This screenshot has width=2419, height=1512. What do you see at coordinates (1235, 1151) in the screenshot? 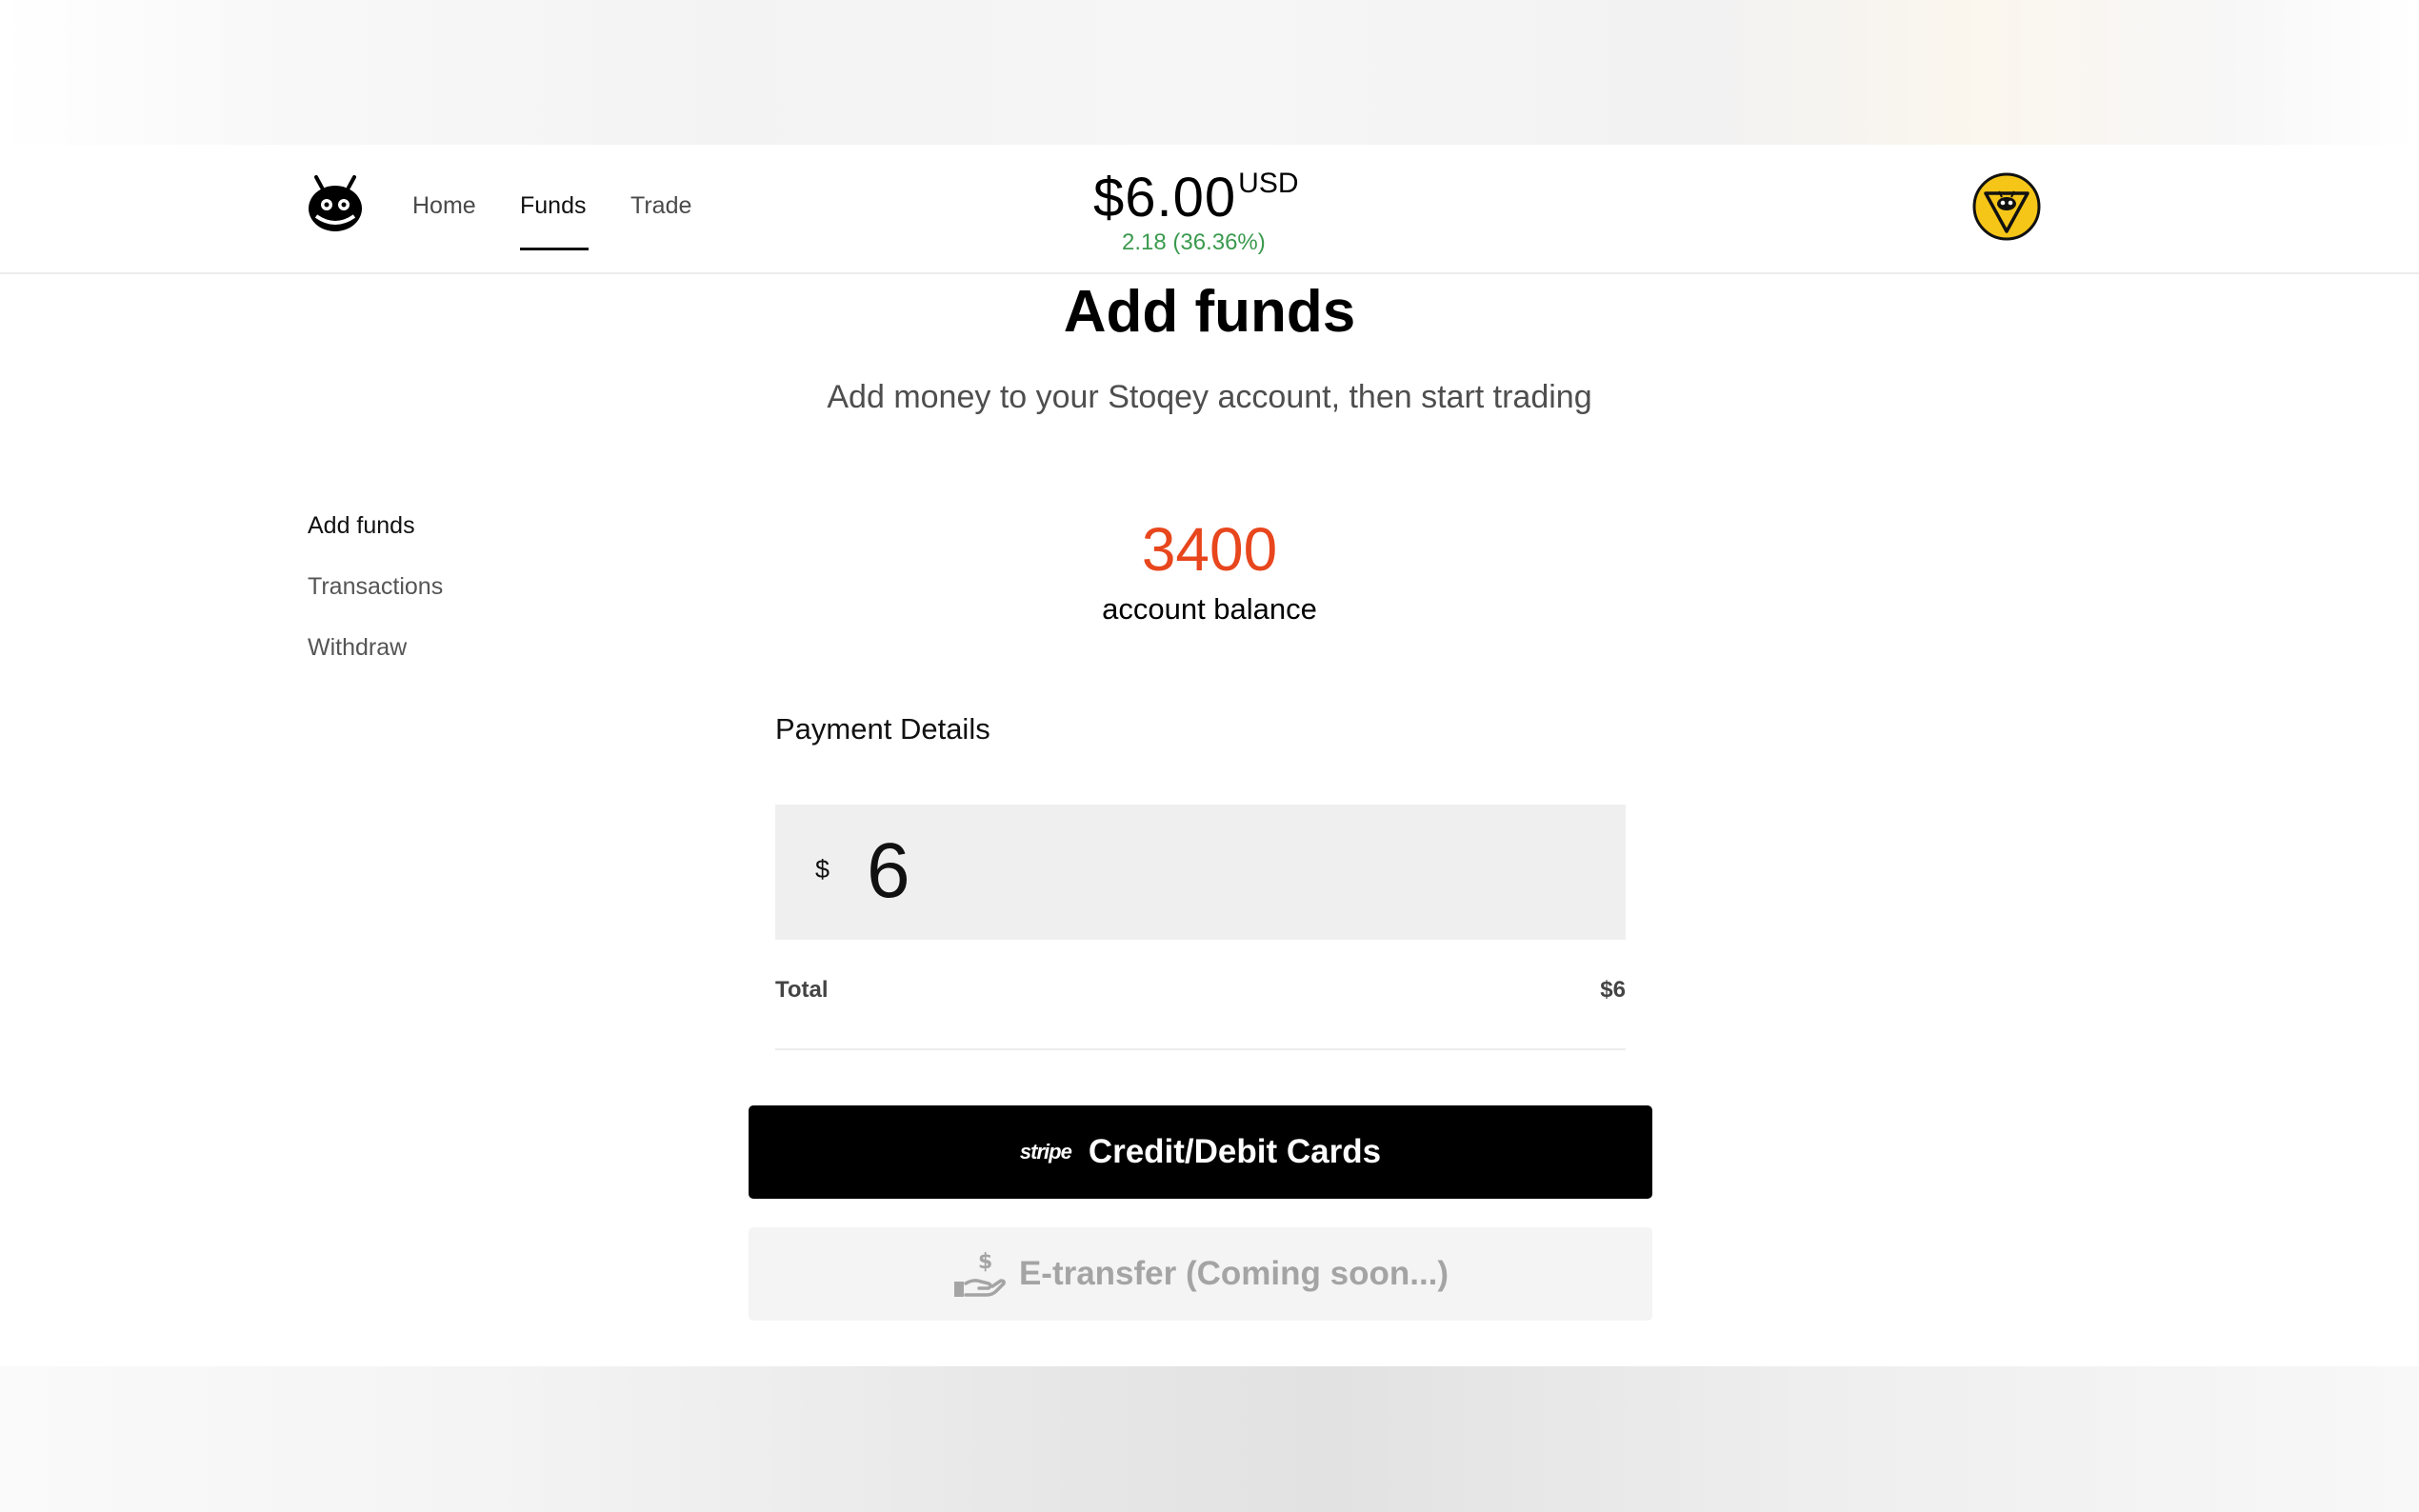
I see `credit-debit-cards-label: Credit/Debit Cards` at bounding box center [1235, 1151].